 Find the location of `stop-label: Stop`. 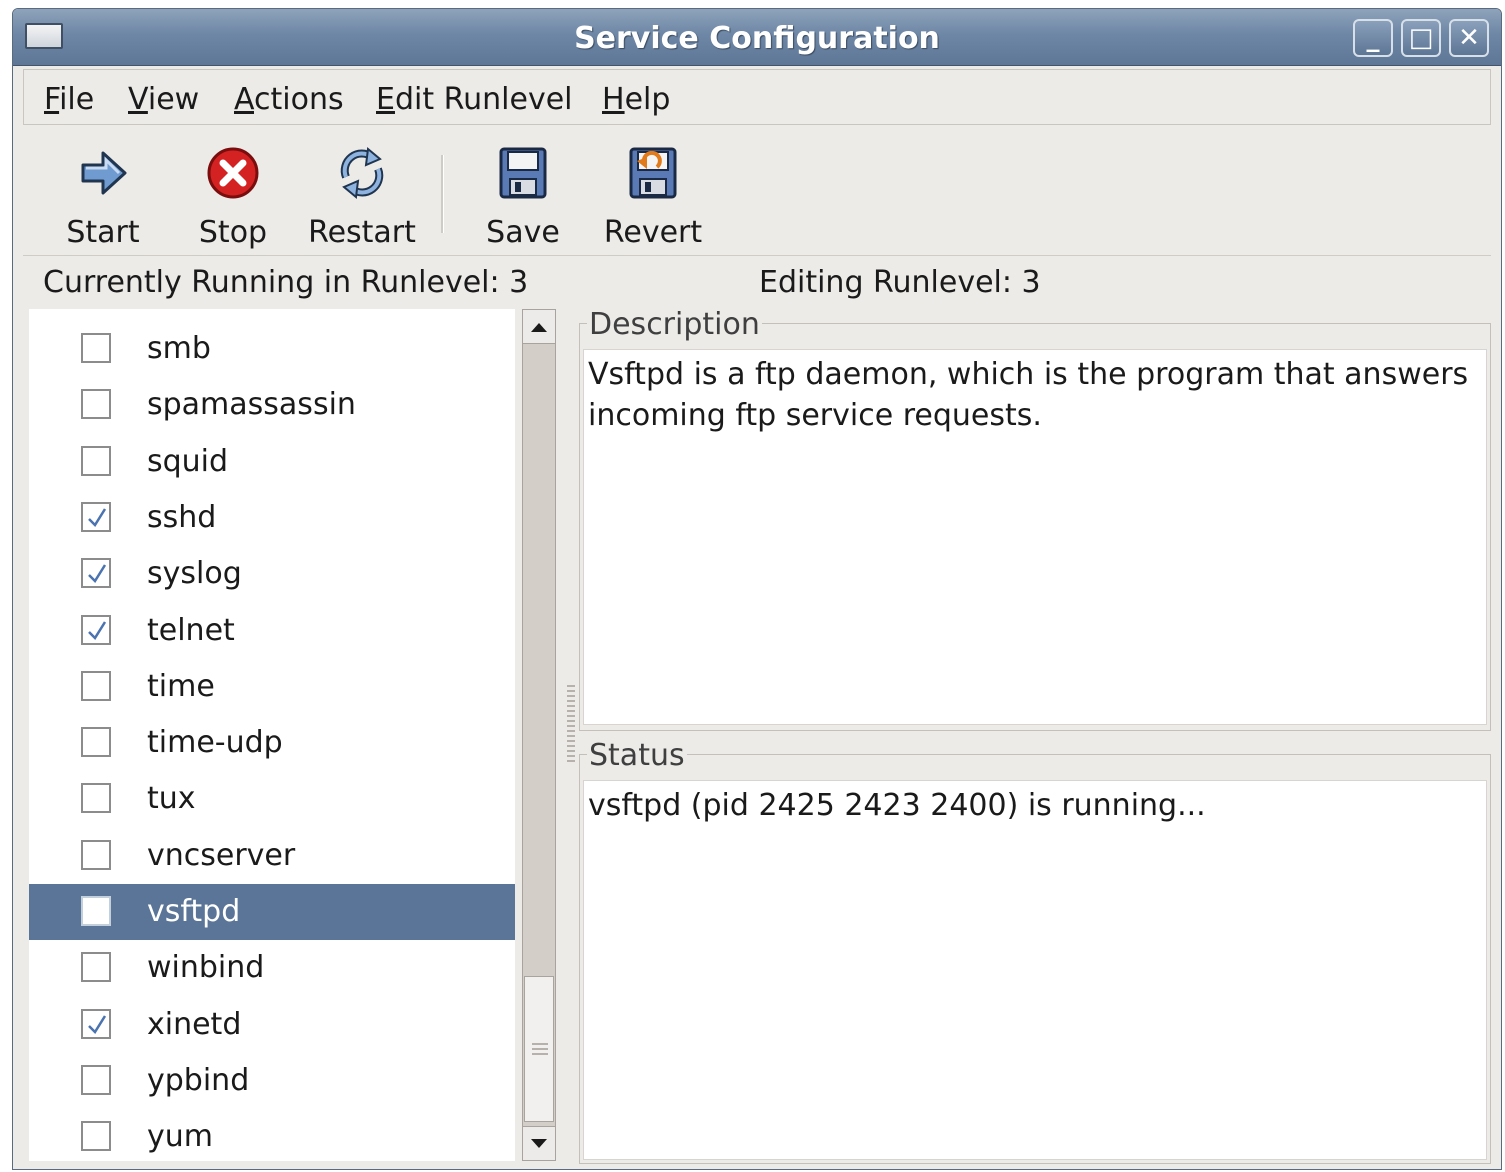

stop-label: Stop is located at coordinates (233, 232).